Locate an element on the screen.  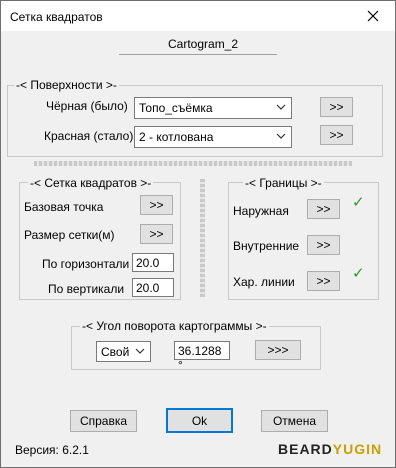
horizontal-input: 20.0 is located at coordinates (153, 262).